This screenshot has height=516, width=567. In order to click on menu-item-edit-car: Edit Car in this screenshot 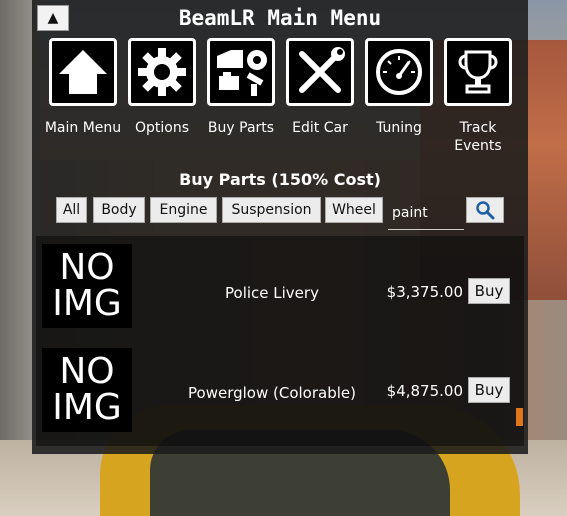, I will do `click(320, 87)`.